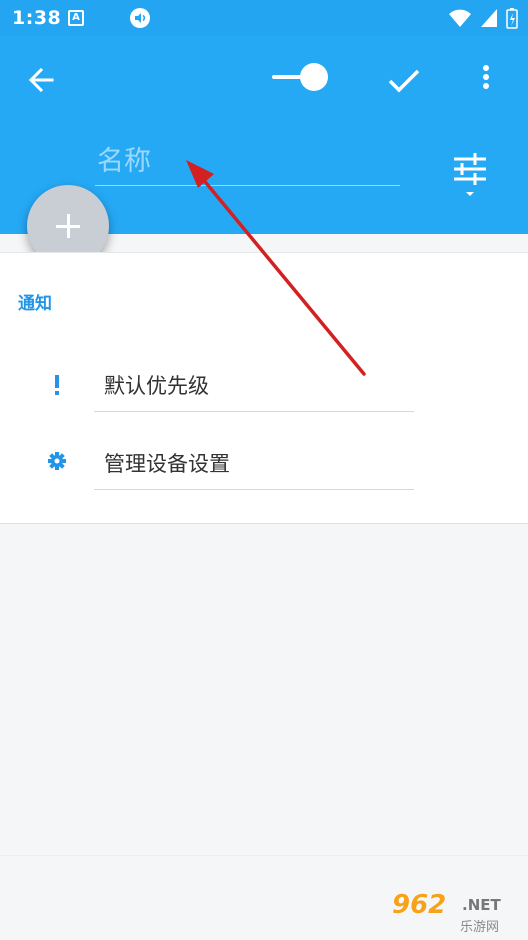 The image size is (528, 940). I want to click on signal-icon, so click(489, 18).